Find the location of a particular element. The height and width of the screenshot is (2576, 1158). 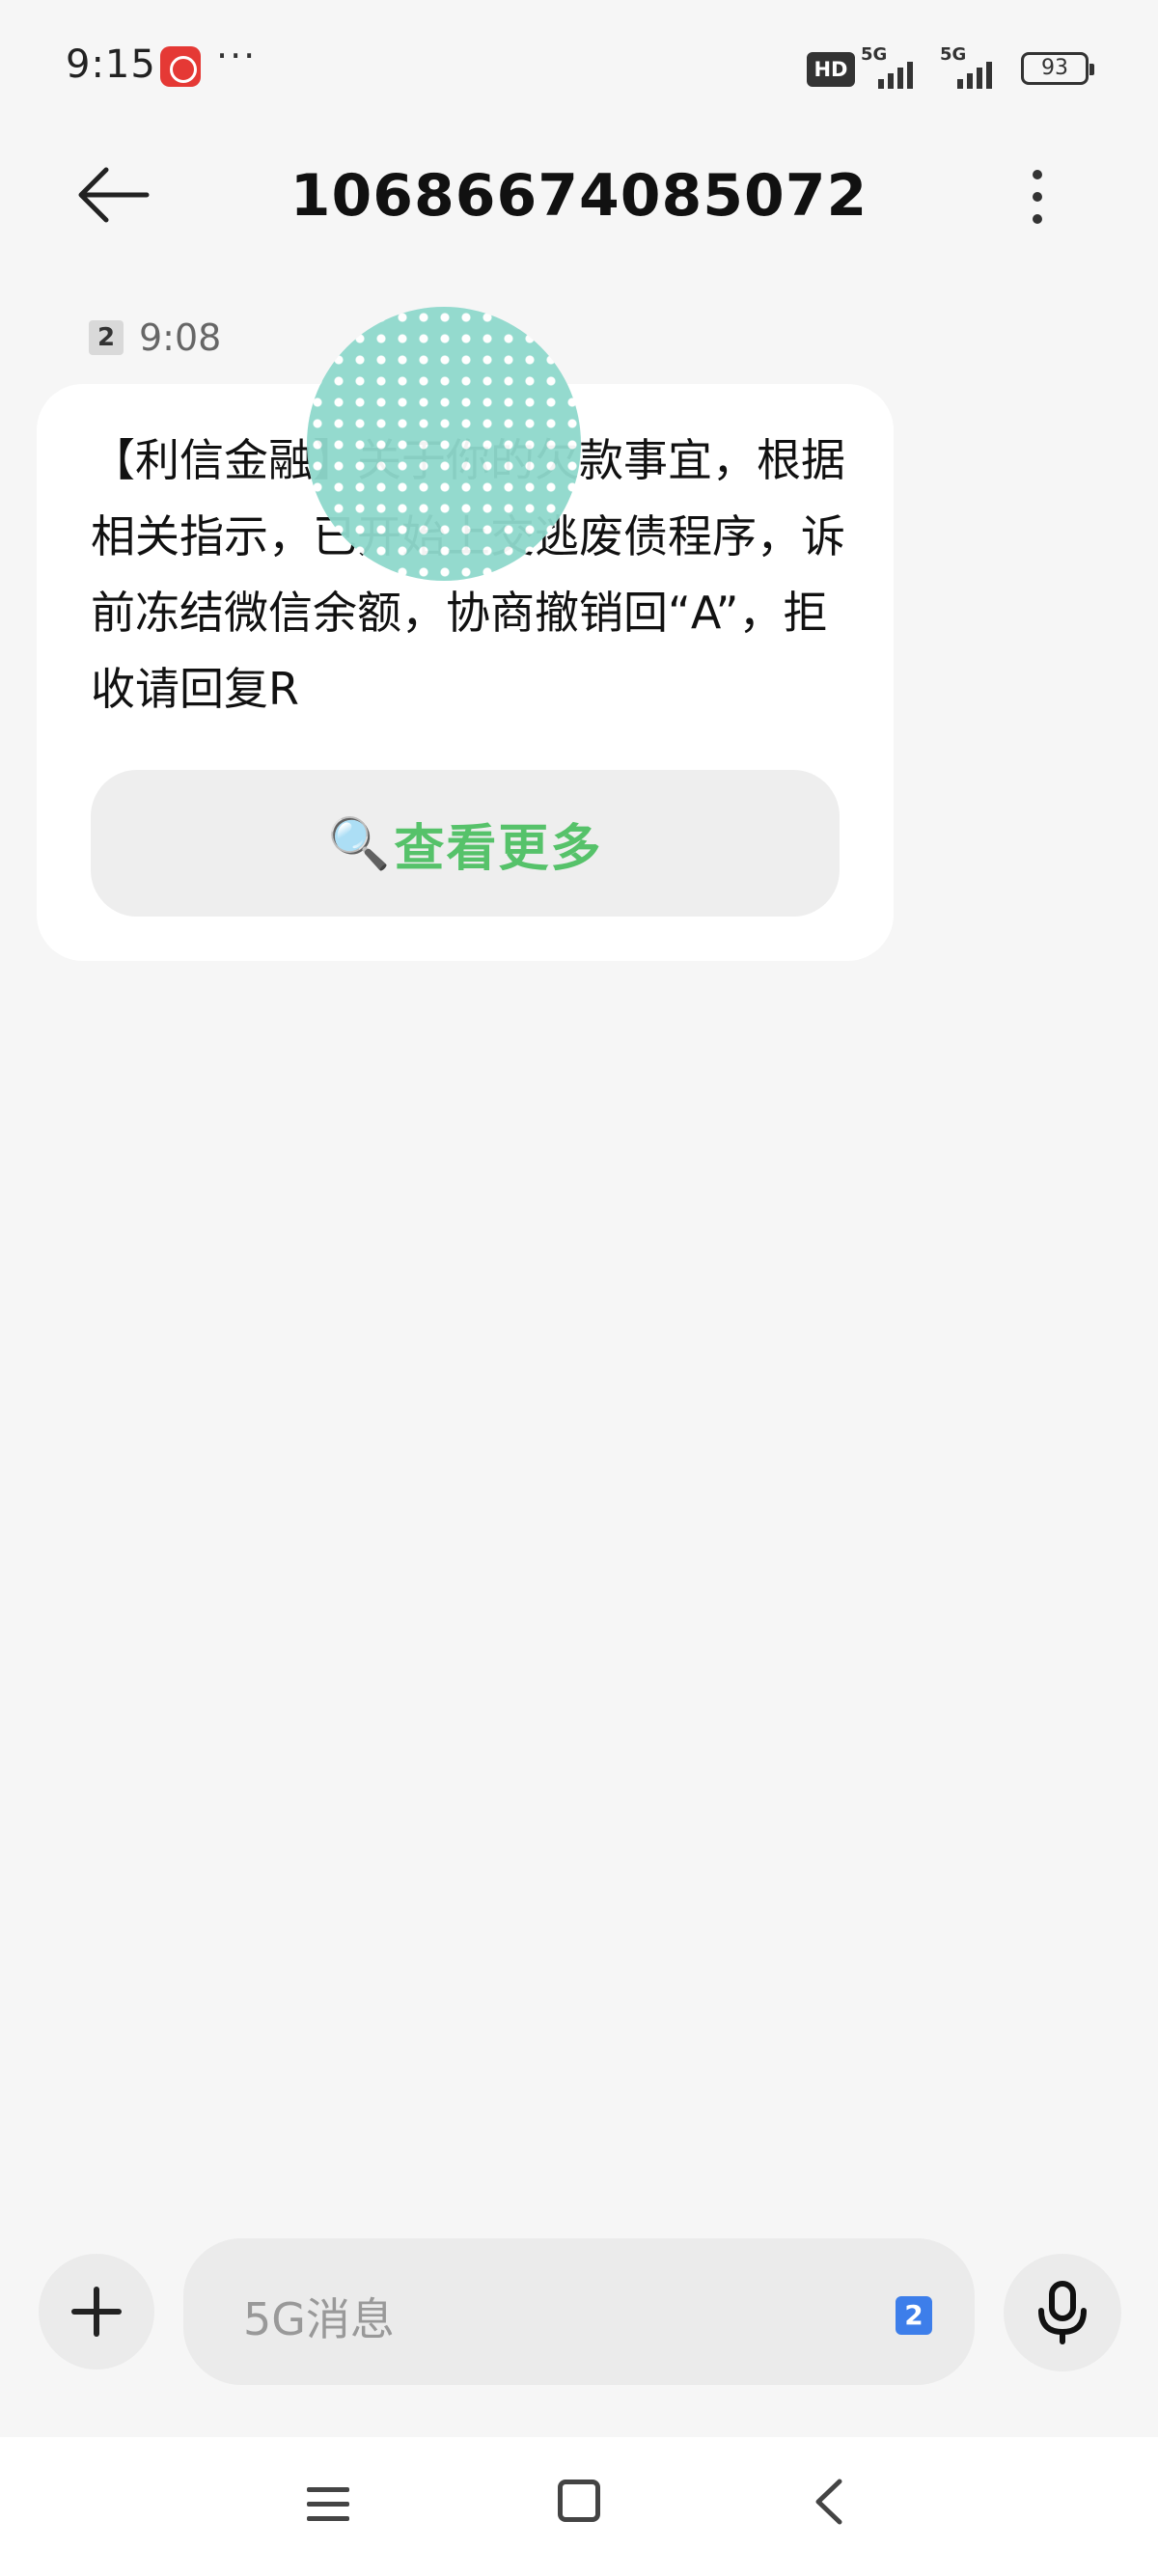

redaction-dot-overlay is located at coordinates (444, 444).